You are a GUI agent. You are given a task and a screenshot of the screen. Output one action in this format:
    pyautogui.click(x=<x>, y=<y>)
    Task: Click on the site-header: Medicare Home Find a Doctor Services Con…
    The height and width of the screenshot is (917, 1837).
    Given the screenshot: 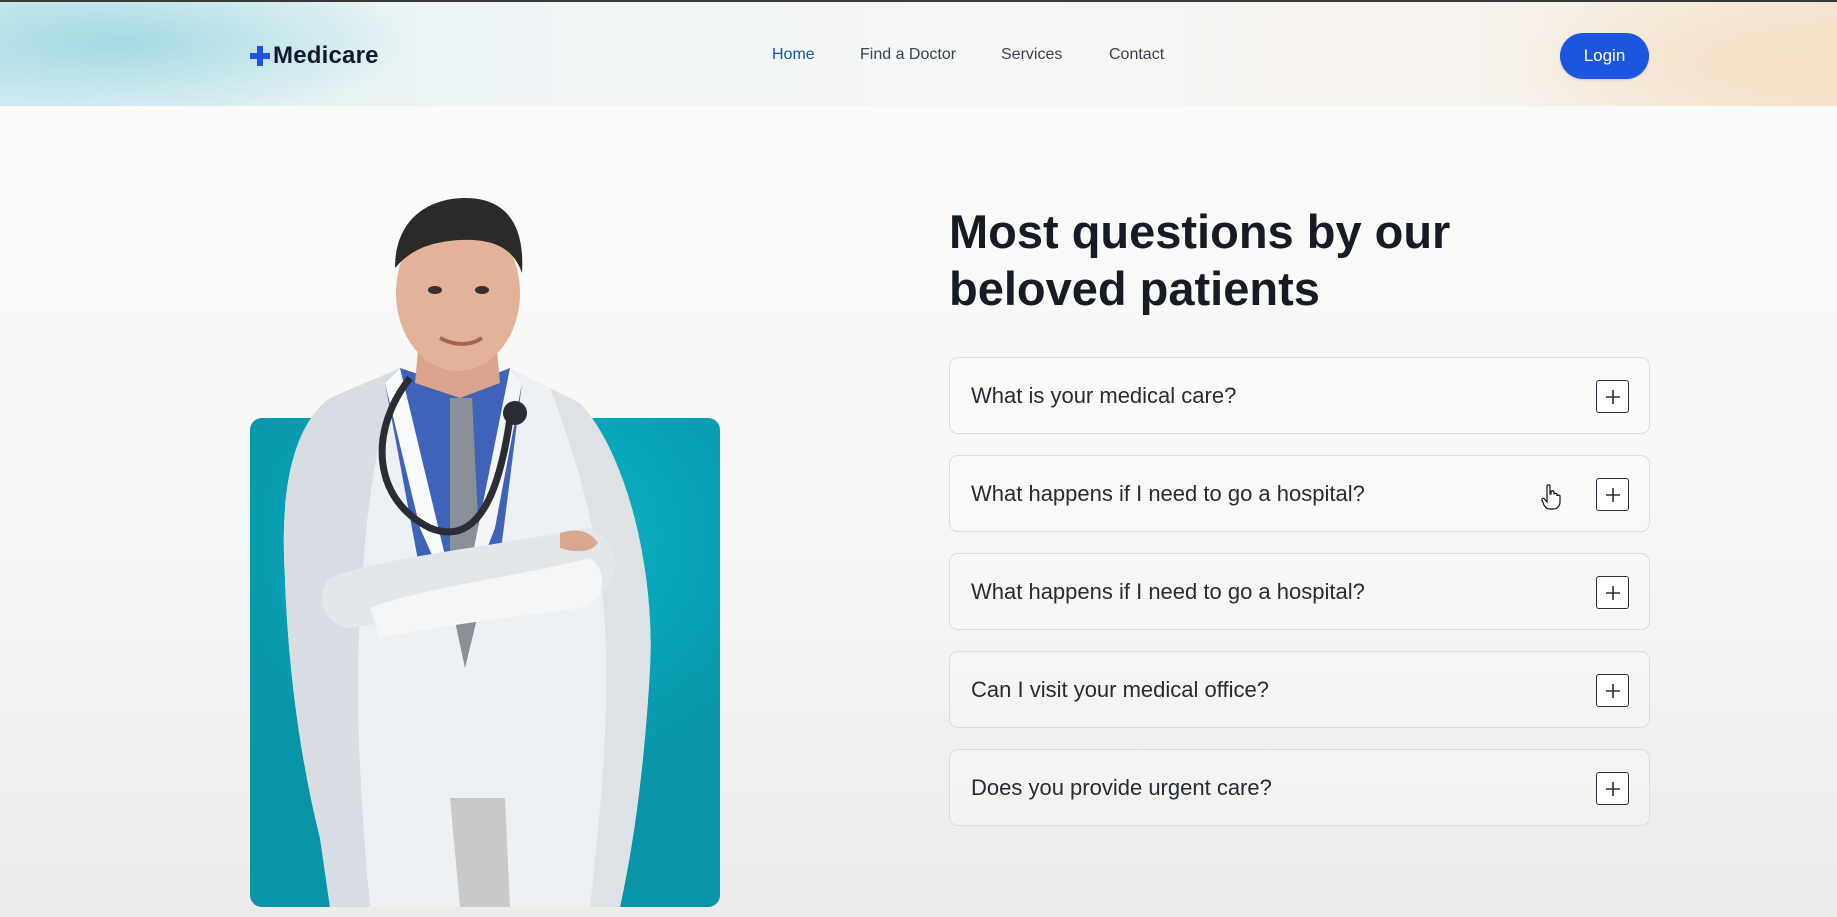 What is the action you would take?
    pyautogui.click(x=918, y=54)
    